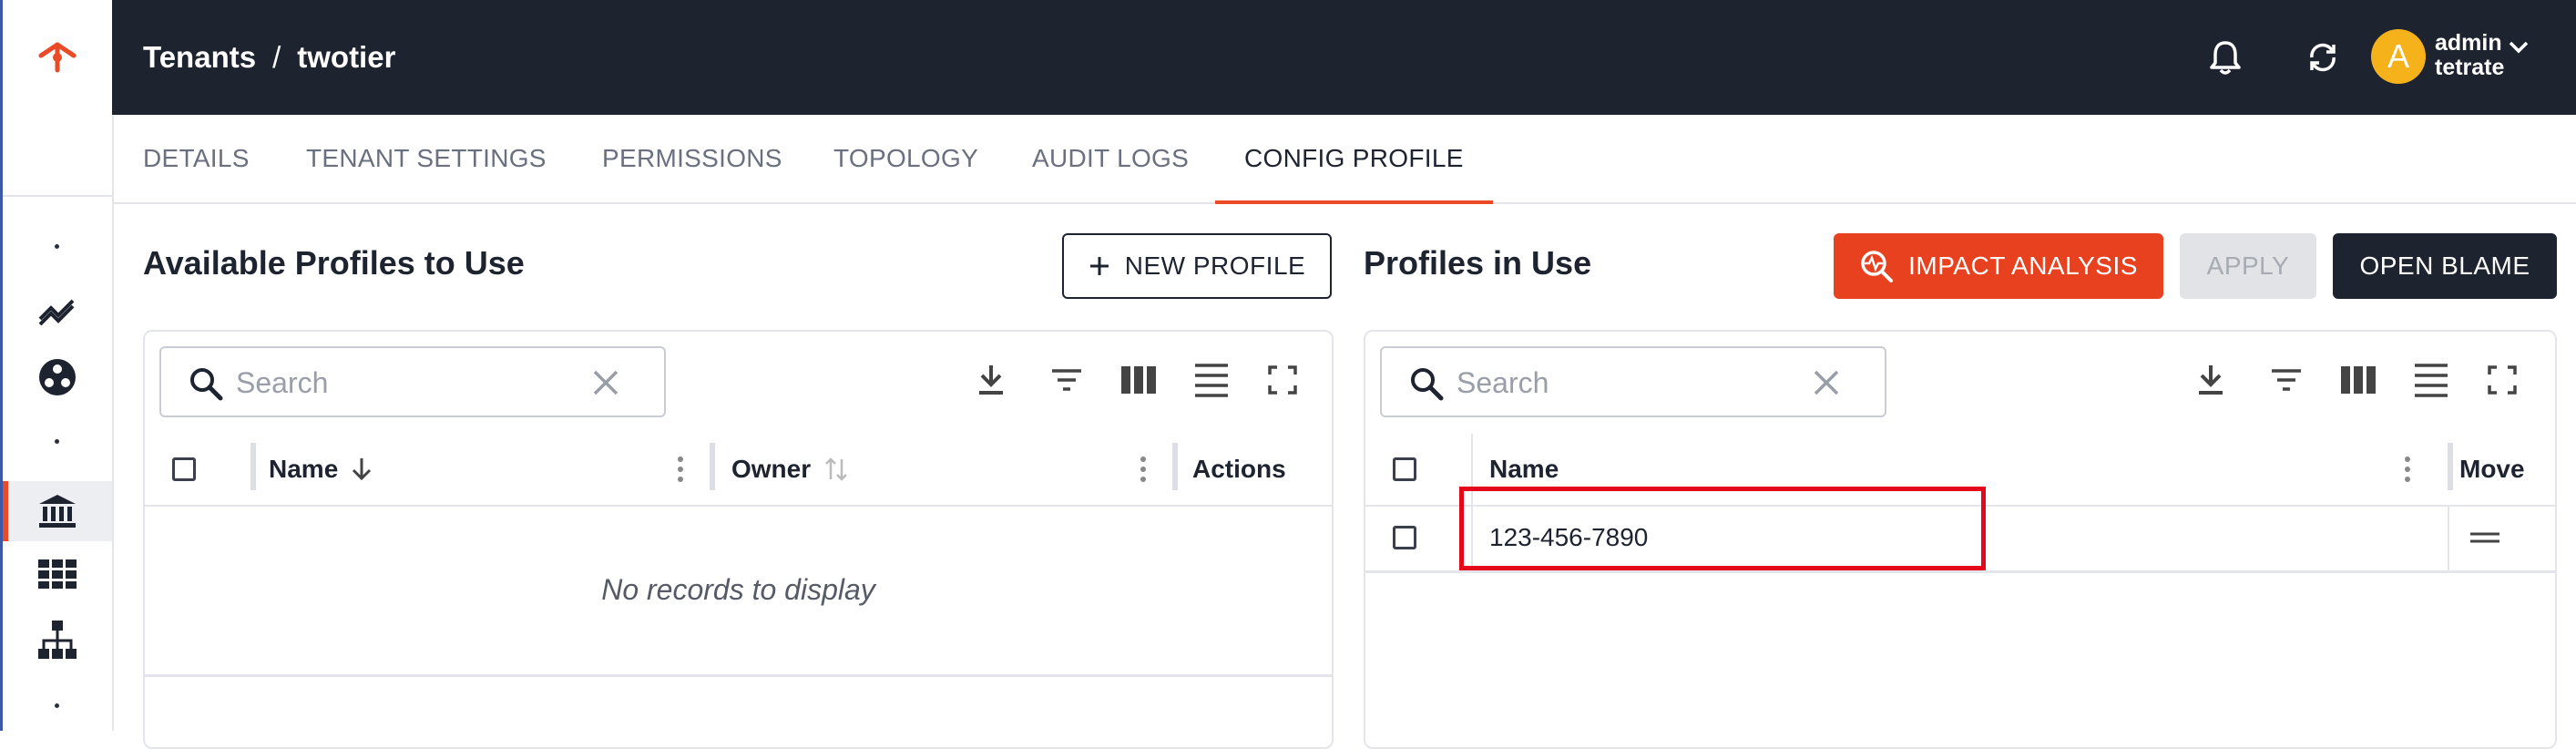  Describe the element at coordinates (57, 311) in the screenshot. I see `metrics-icon` at that location.